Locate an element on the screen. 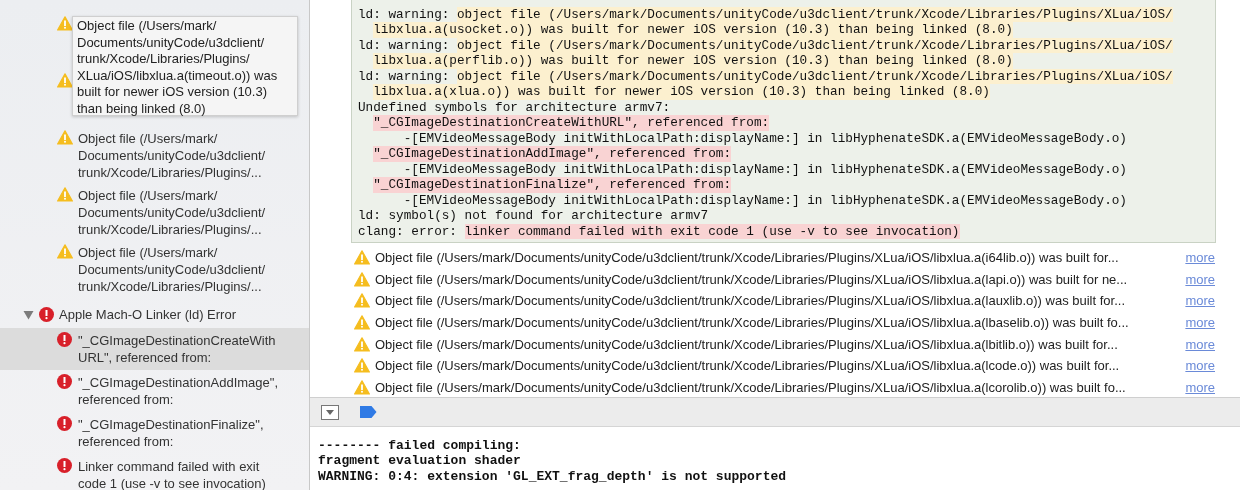  log-line: ld: symbol(s) not found for architecture armv7 is located at coordinates (534, 216).